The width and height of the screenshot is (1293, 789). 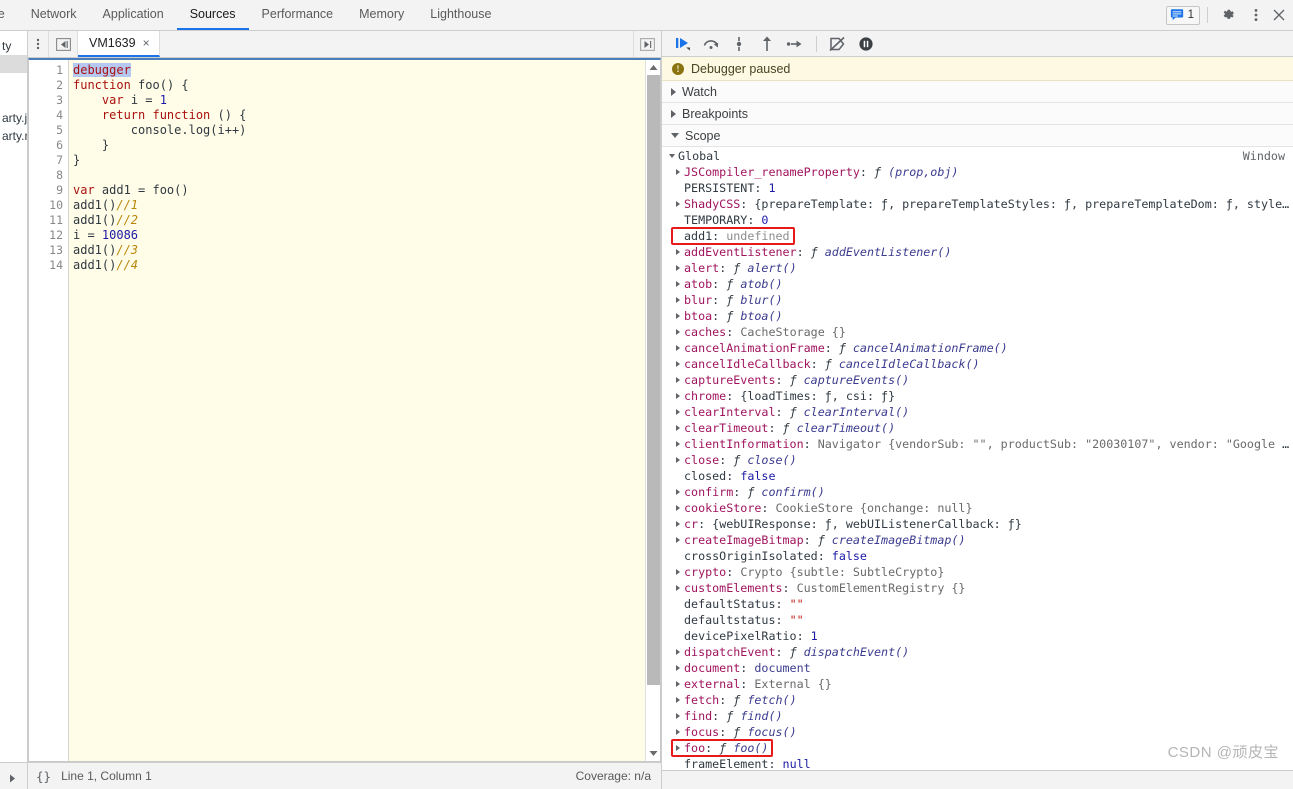 What do you see at coordinates (359, 205) in the screenshot?
I see `code-line: add1()//1` at bounding box center [359, 205].